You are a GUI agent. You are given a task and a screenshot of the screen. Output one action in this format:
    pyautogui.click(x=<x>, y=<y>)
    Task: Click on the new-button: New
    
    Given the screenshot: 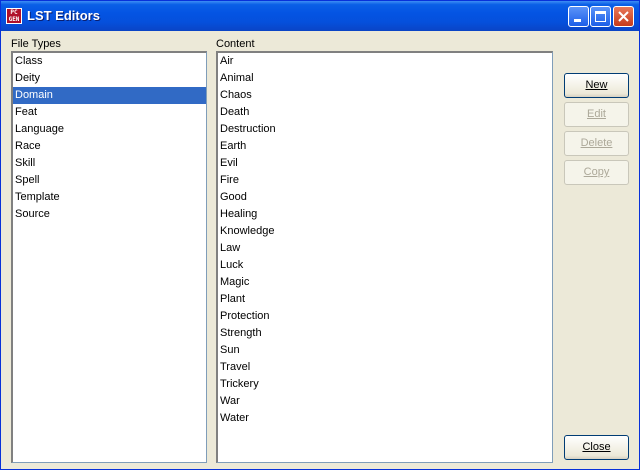 What is the action you would take?
    pyautogui.click(x=596, y=85)
    